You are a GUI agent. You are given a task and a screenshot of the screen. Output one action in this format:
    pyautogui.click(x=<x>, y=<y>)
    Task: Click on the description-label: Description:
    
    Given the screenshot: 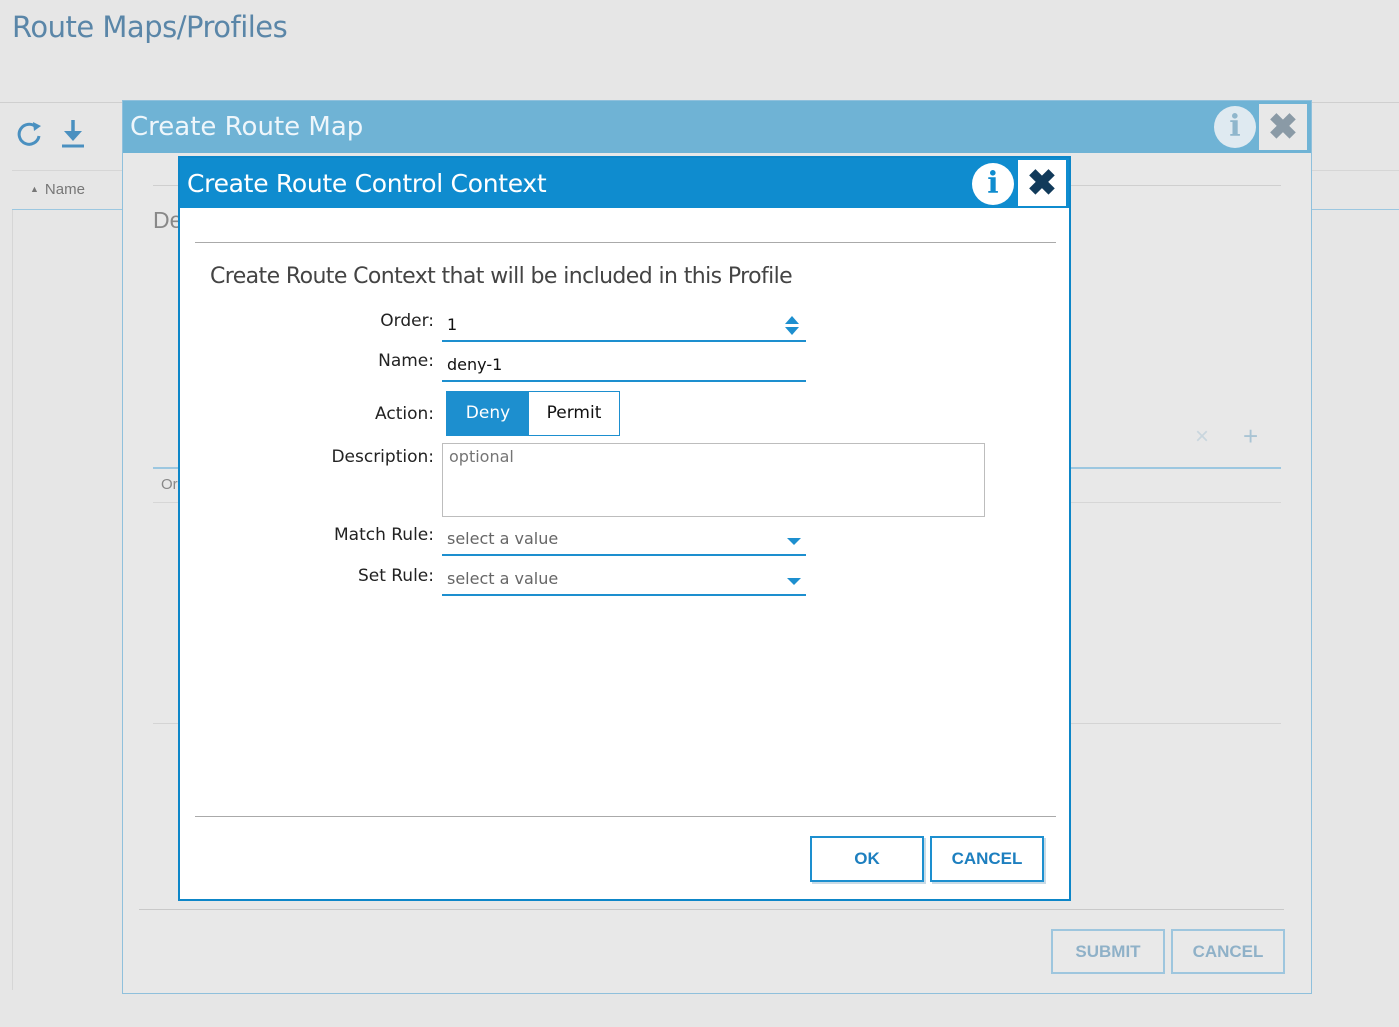 What is the action you would take?
    pyautogui.click(x=382, y=457)
    